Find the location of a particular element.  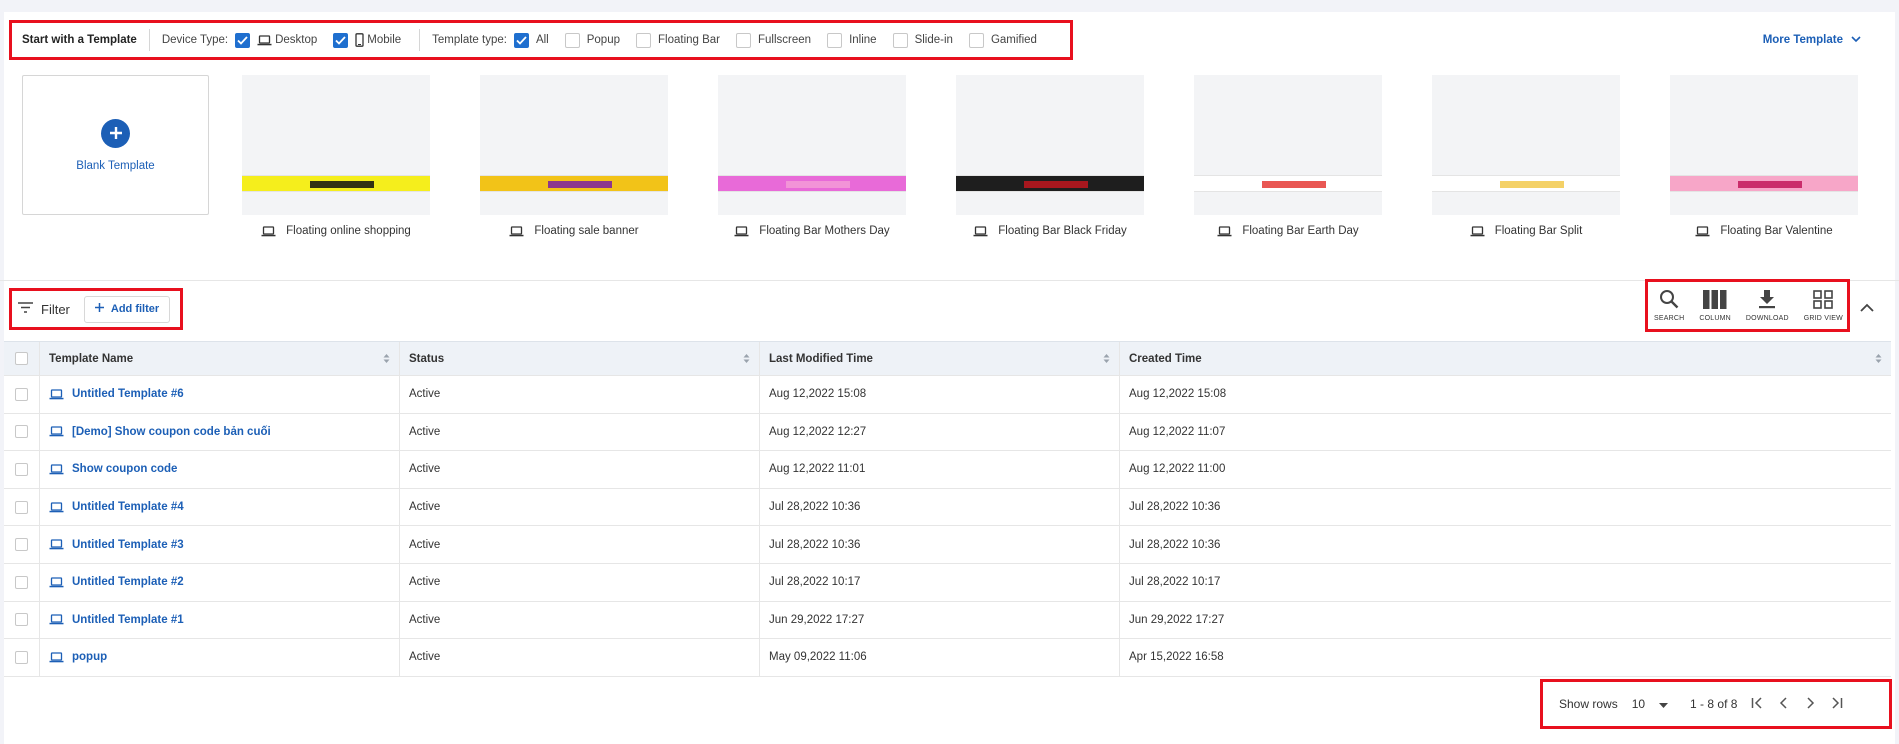

more-template-link: More Template is located at coordinates (1812, 40).